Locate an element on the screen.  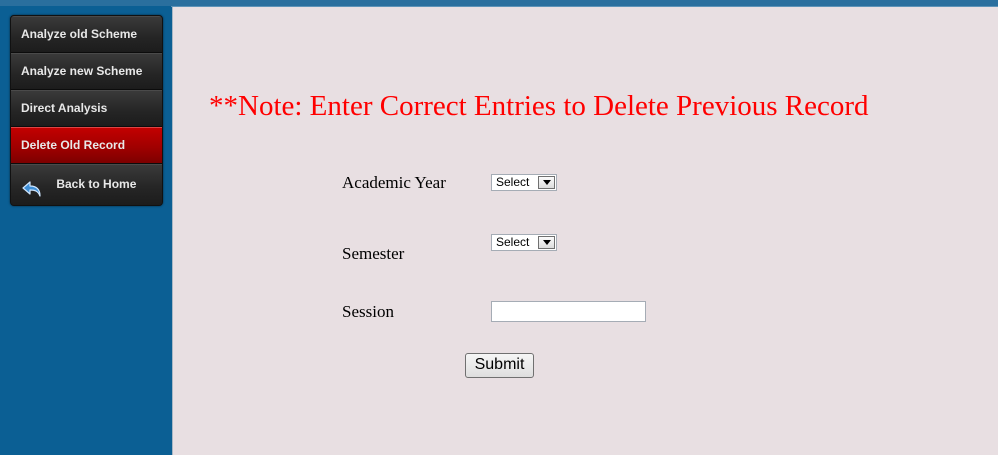
semester-label: Semester is located at coordinates (373, 253).